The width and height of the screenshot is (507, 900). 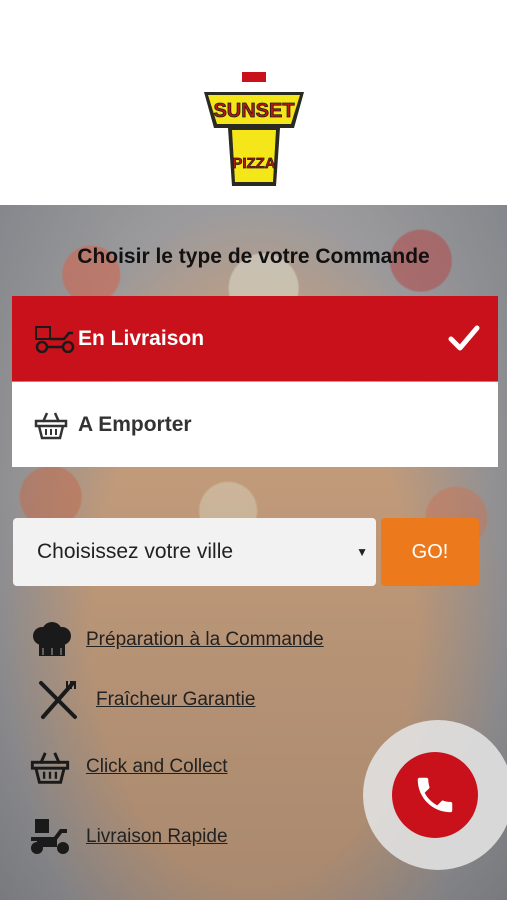 What do you see at coordinates (52, 640) in the screenshot?
I see `chef-hat-icon` at bounding box center [52, 640].